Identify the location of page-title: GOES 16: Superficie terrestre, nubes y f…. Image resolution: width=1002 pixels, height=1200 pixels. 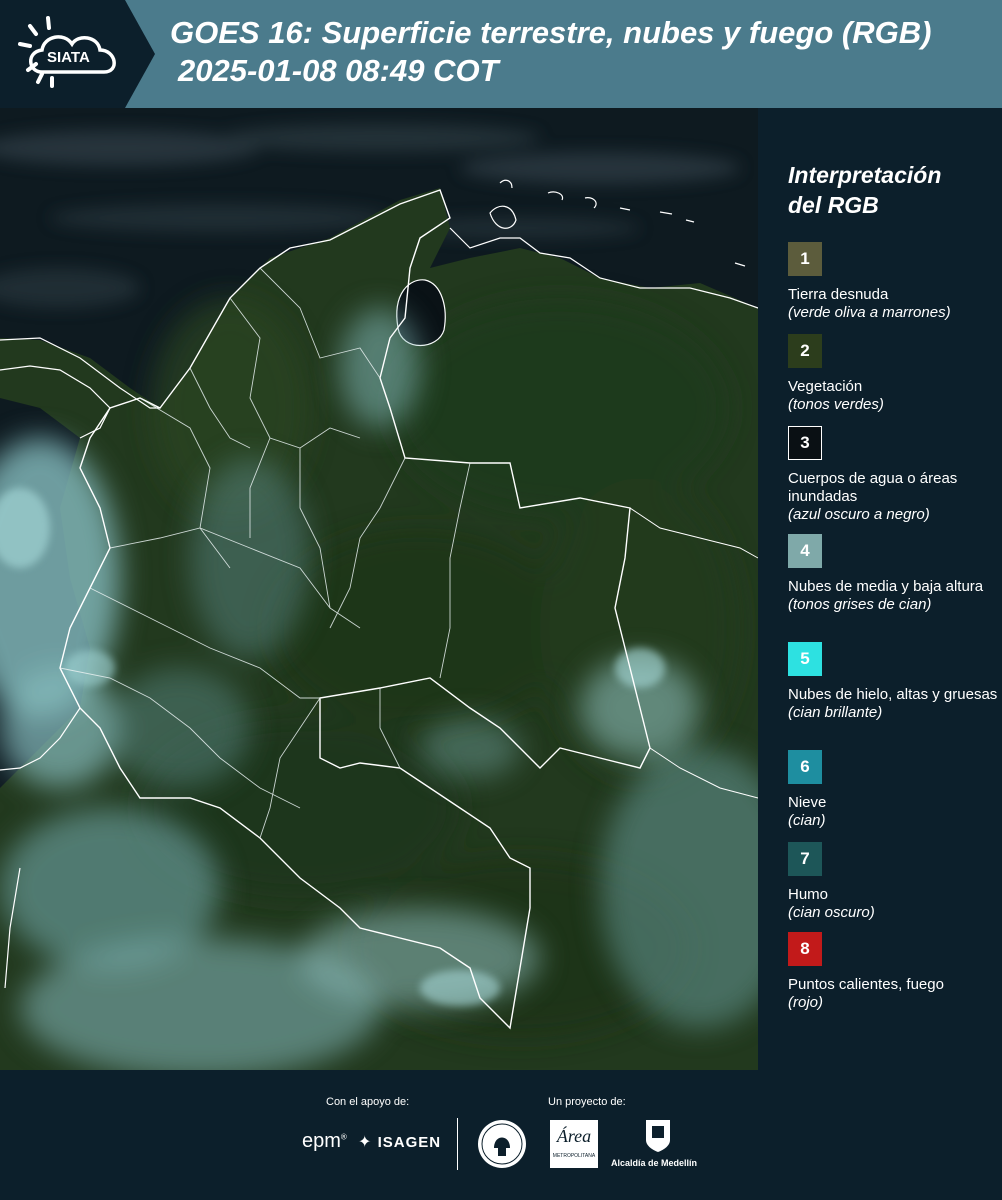
(550, 52).